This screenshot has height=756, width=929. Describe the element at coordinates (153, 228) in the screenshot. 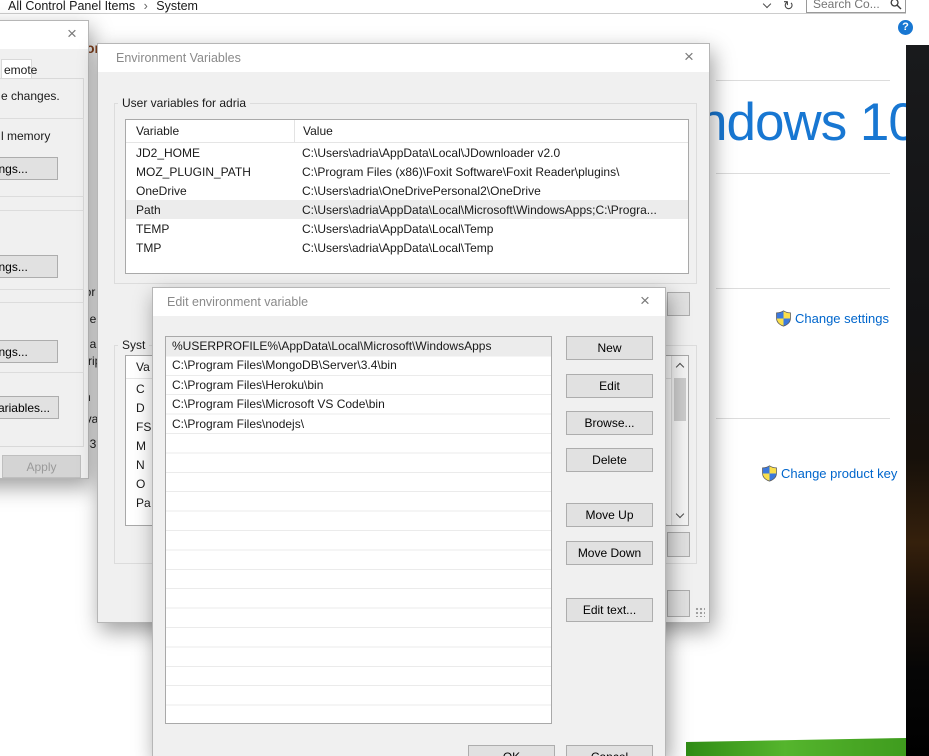

I see `variable-name: TEMP` at that location.